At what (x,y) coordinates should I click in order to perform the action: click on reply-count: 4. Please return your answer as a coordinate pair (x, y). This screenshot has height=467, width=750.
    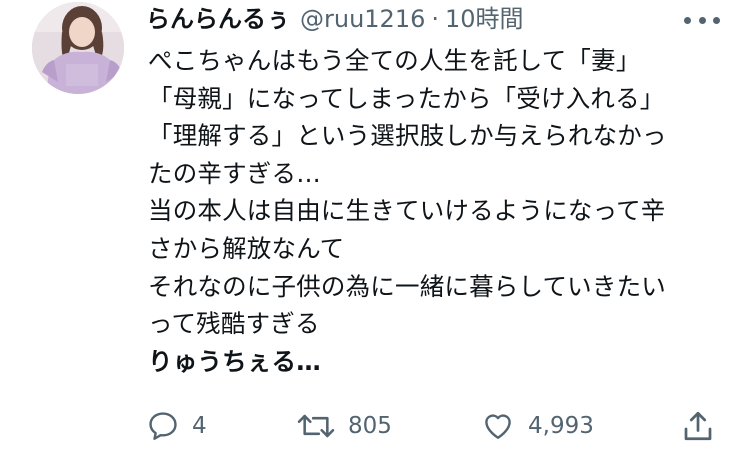
    Looking at the image, I should click on (199, 426).